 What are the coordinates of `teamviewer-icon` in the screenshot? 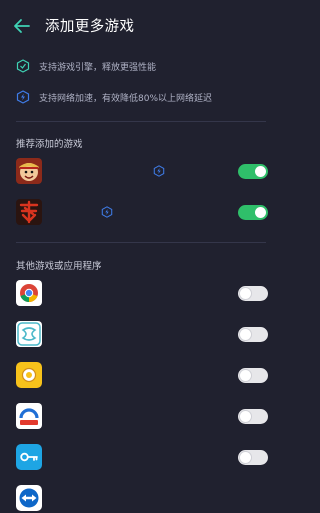 It's located at (29, 498).